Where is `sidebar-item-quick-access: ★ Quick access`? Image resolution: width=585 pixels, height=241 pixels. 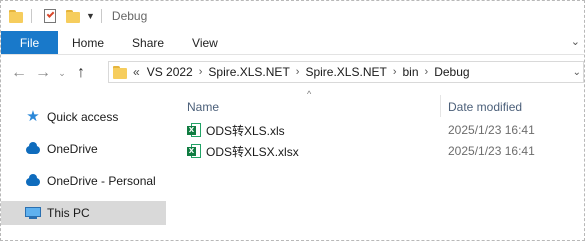 sidebar-item-quick-access: ★ Quick access is located at coordinates (83, 117).